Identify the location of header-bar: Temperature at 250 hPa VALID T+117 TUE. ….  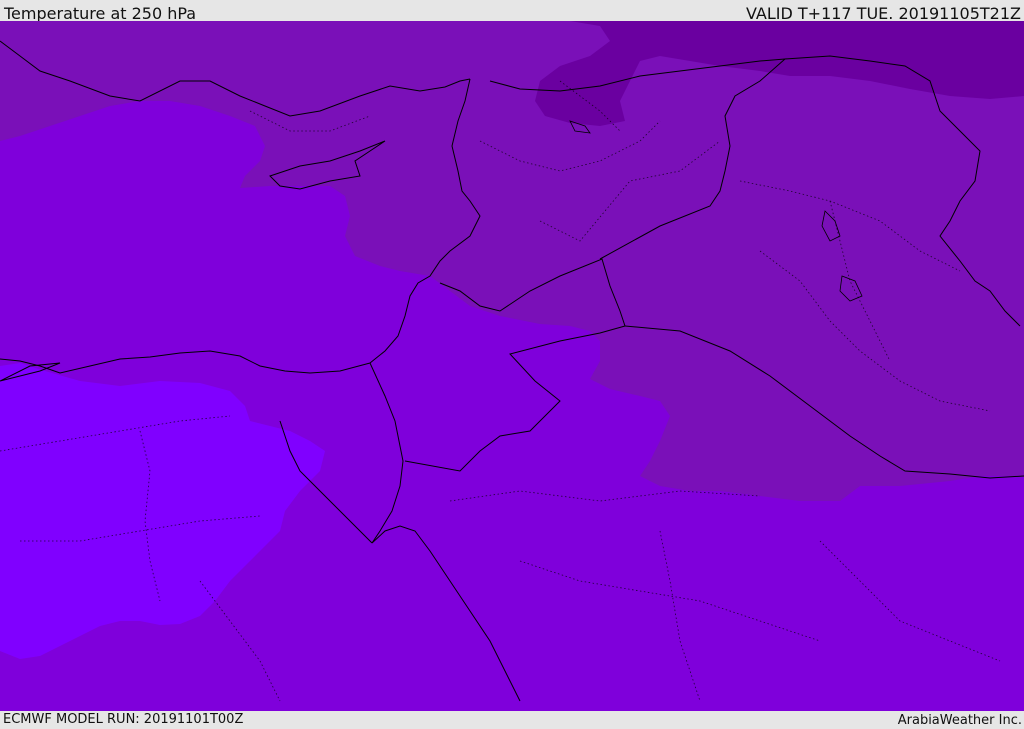
(512, 11).